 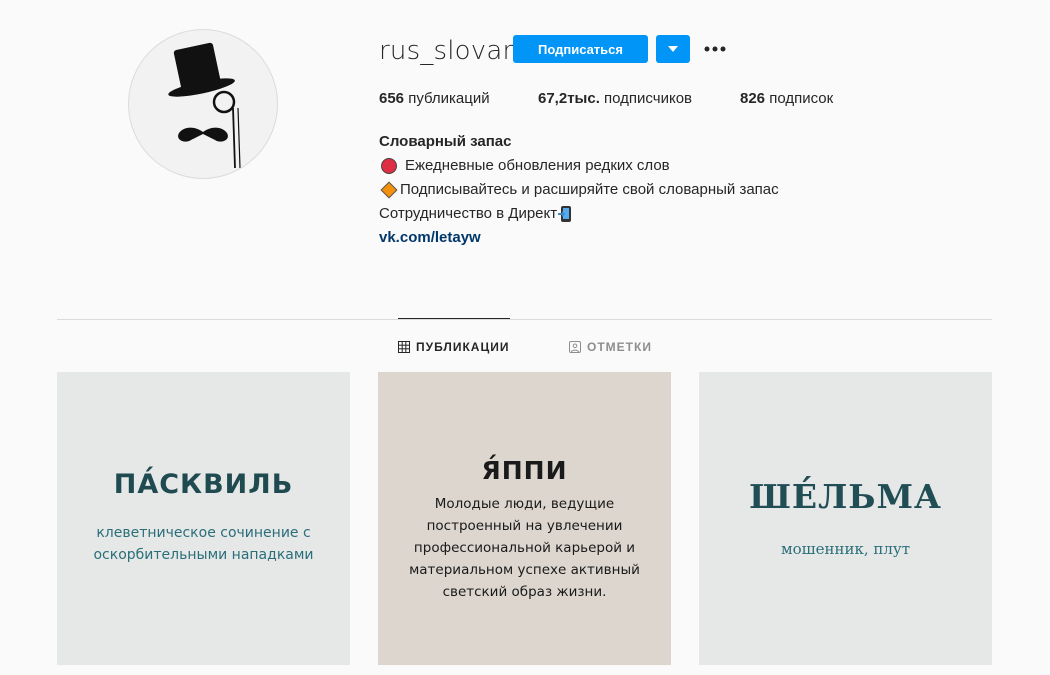 I want to click on tab-tagged-label: ОТМЕТКИ, so click(x=619, y=347).